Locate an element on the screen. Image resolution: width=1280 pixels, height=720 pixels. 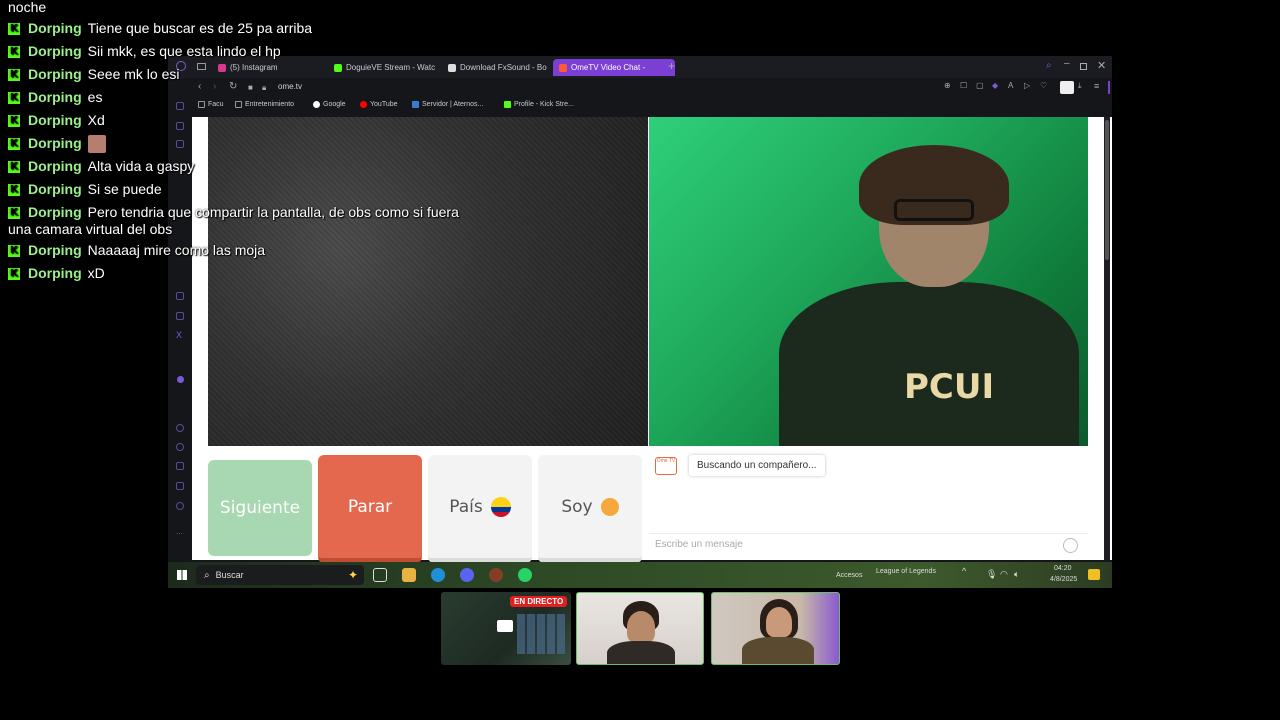
windows-start-icon is located at coordinates (182, 575).